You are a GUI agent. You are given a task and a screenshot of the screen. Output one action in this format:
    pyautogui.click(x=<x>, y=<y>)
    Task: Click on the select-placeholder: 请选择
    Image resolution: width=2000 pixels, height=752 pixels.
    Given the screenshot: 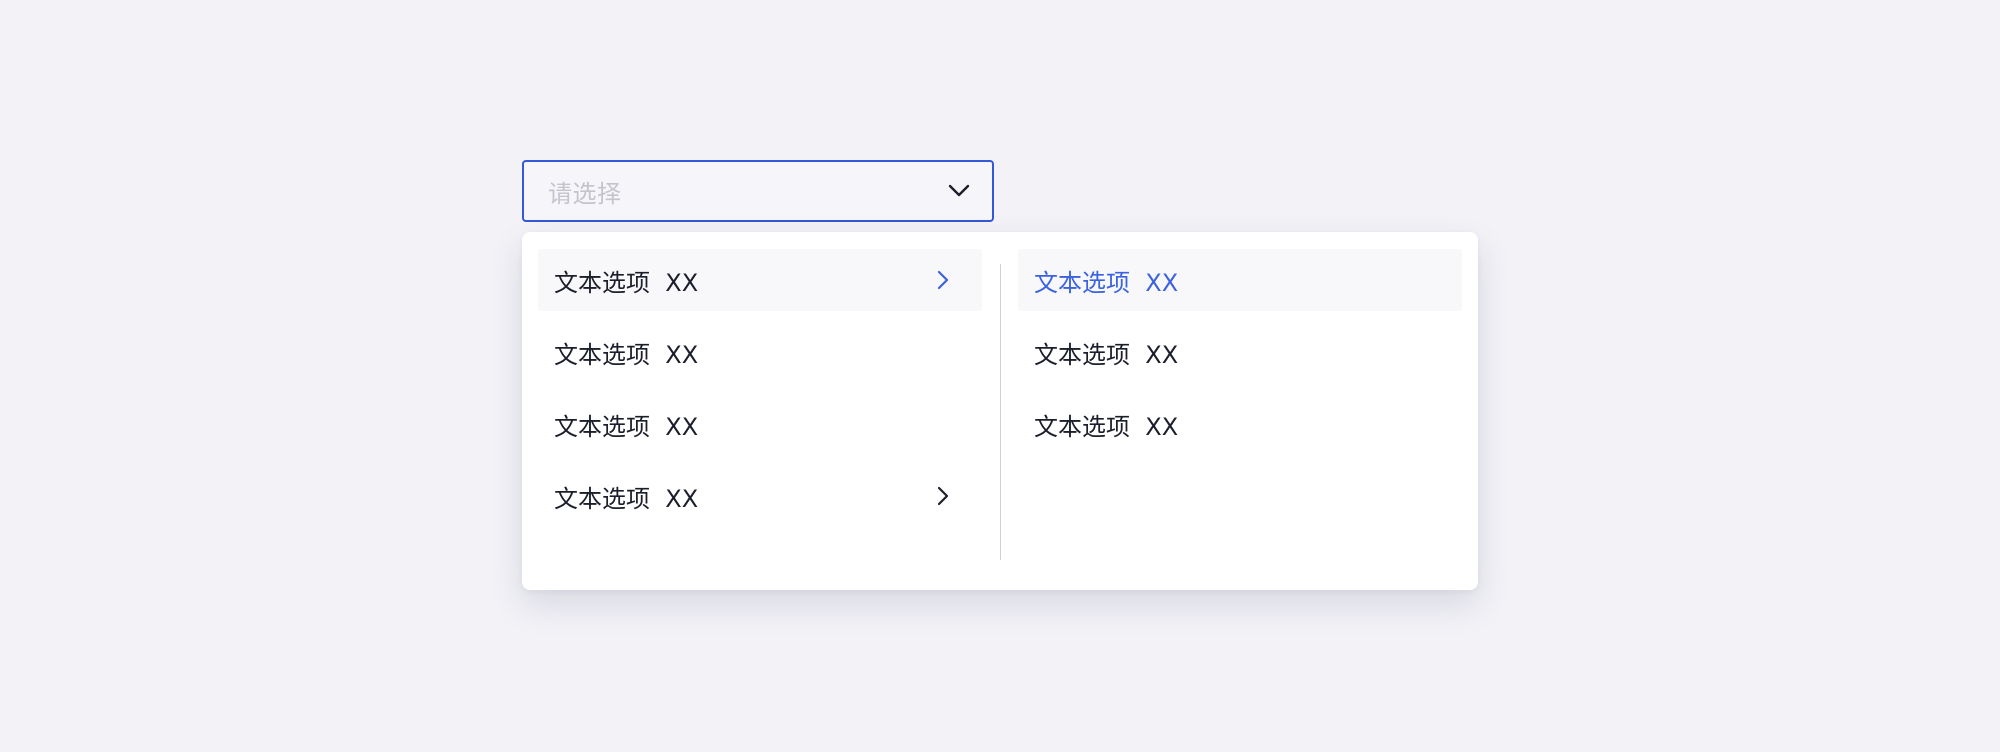 What is the action you would take?
    pyautogui.click(x=585, y=193)
    